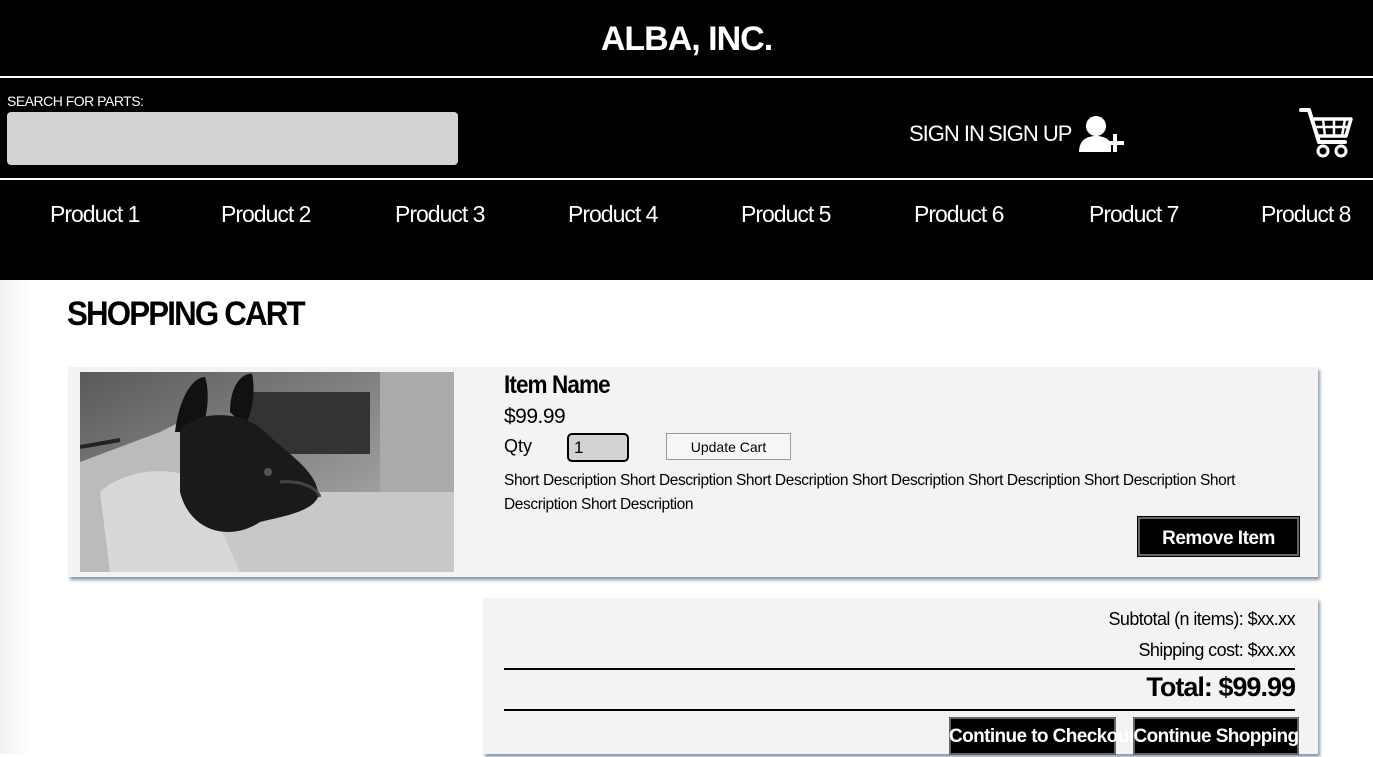  Describe the element at coordinates (686, 230) in the screenshot. I see `product-nav` at that location.